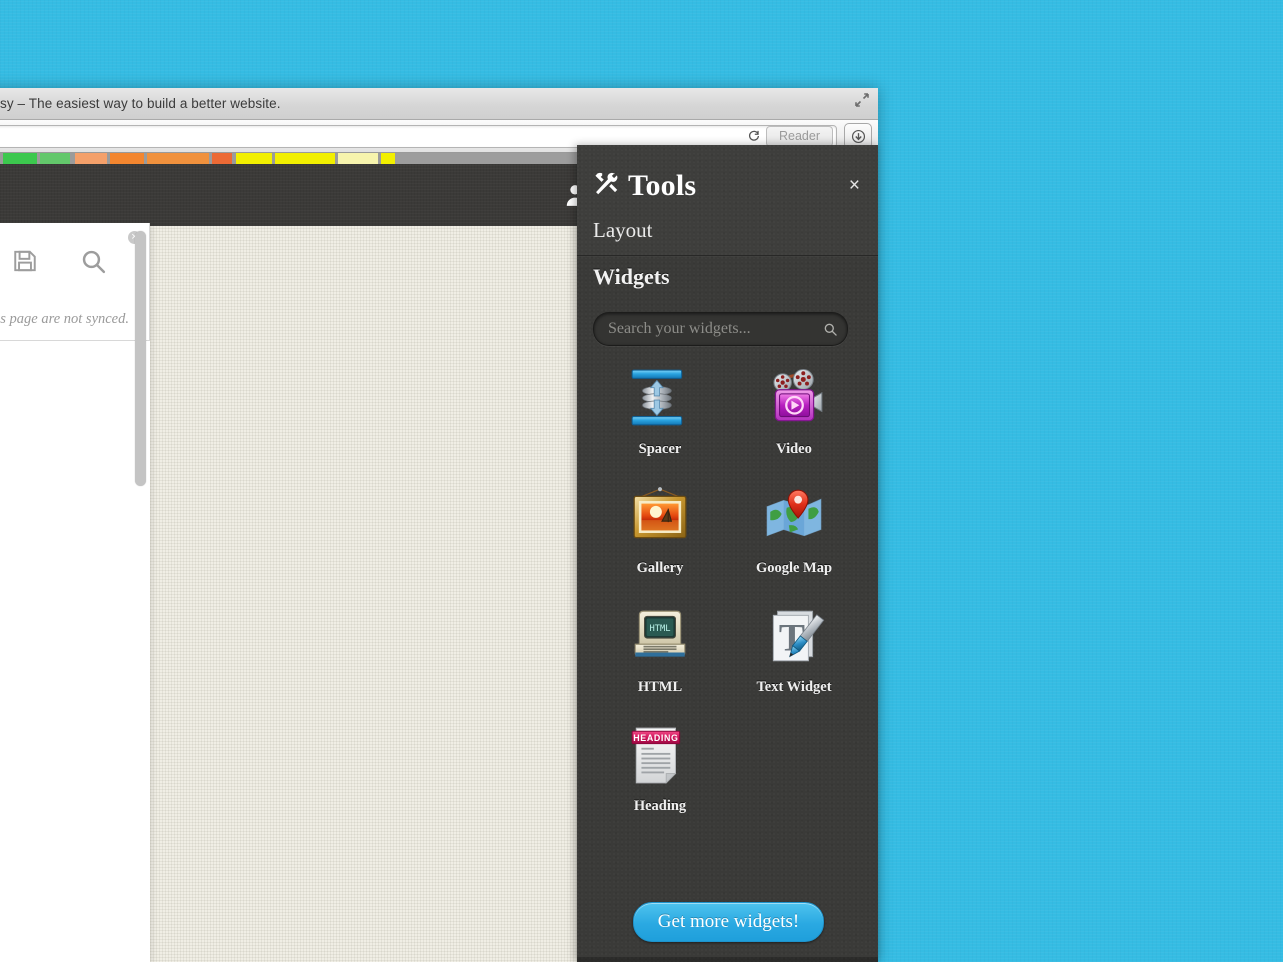  What do you see at coordinates (25, 261) in the screenshot?
I see `save-tool-button` at bounding box center [25, 261].